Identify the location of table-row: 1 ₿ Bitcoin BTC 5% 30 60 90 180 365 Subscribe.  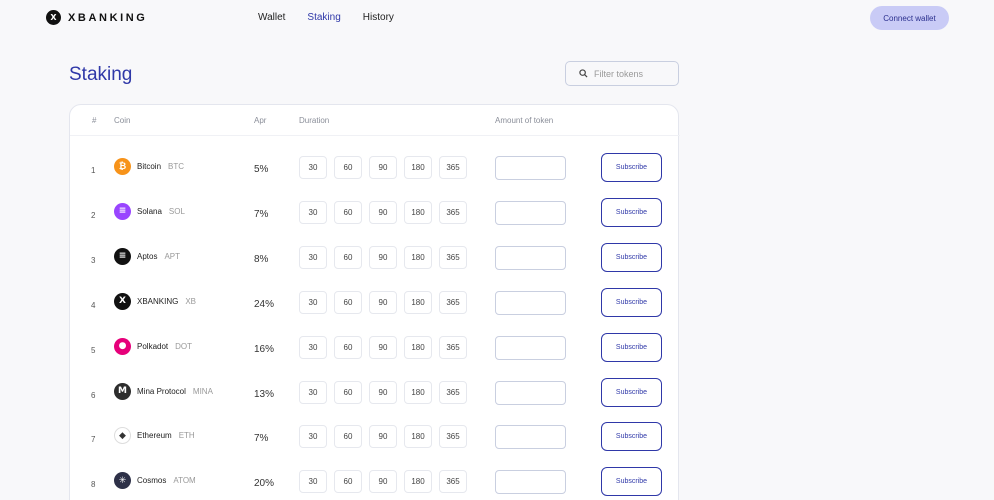
(375, 169).